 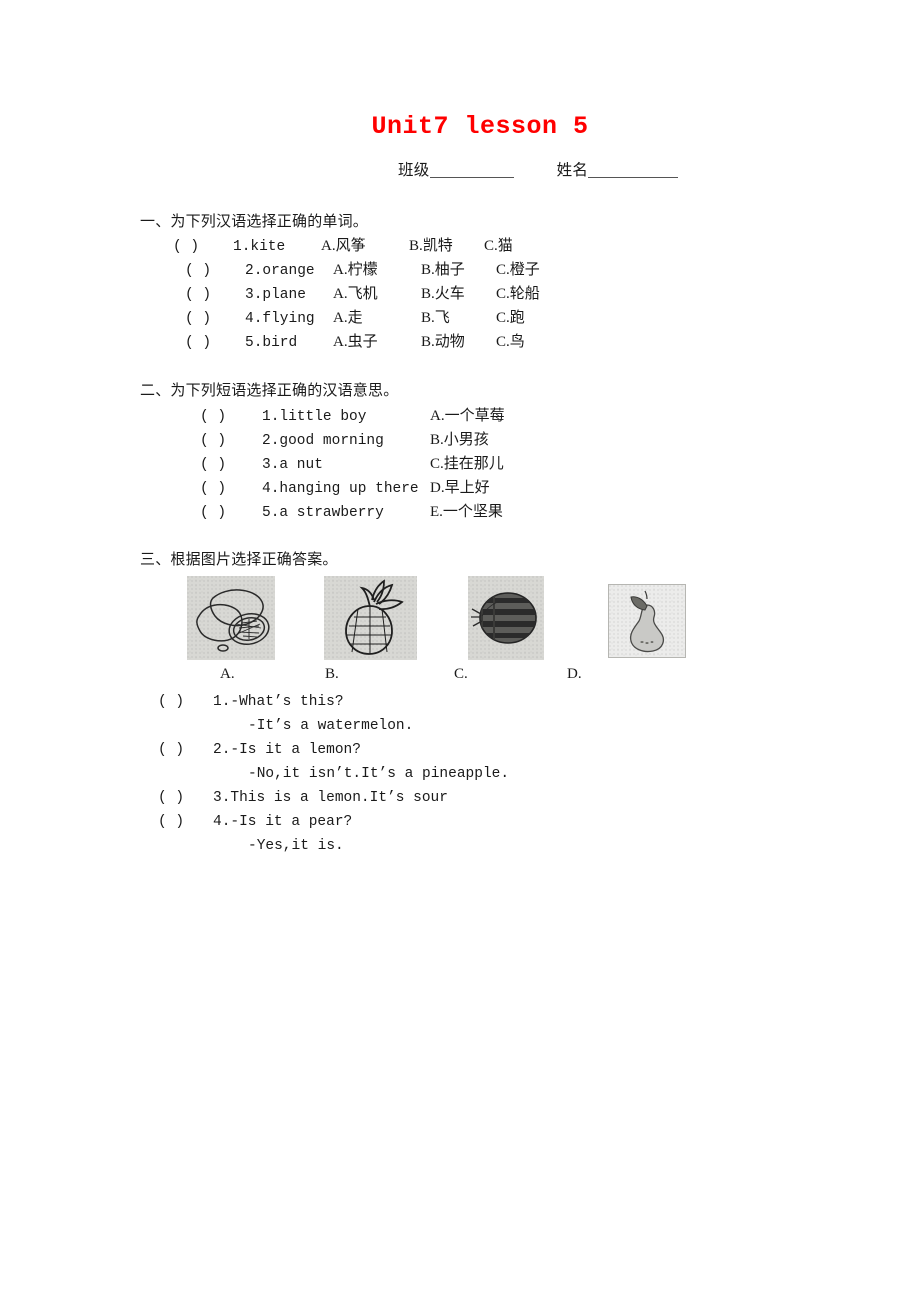 I want to click on section-1-heading: 一、为下列汉语选择正确的单词。, so click(x=254, y=222).